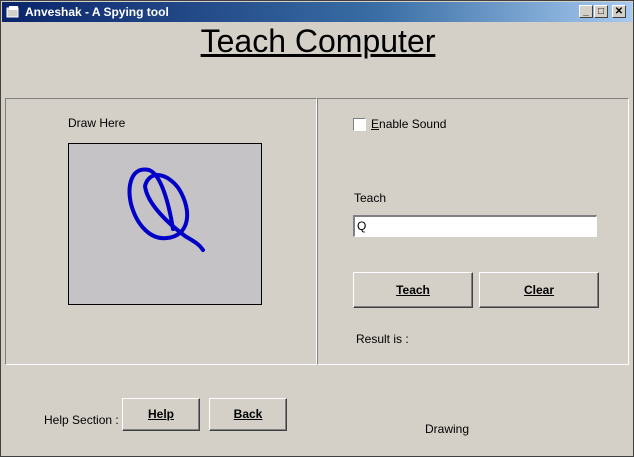  What do you see at coordinates (539, 290) in the screenshot?
I see `clear-button: Clear` at bounding box center [539, 290].